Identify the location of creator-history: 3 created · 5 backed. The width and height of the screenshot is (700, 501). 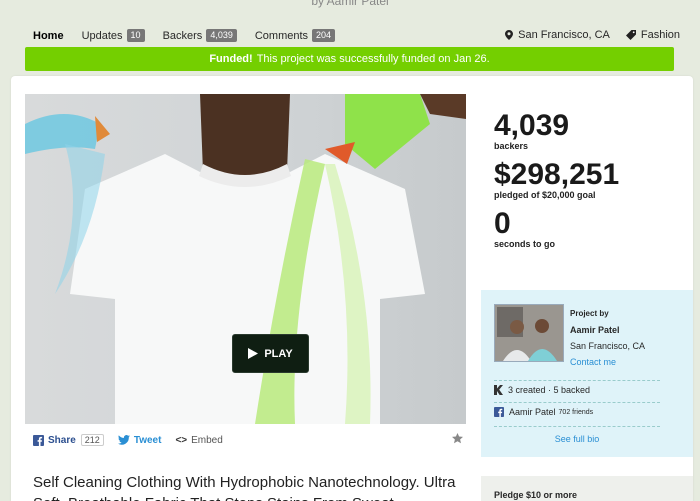
(577, 387).